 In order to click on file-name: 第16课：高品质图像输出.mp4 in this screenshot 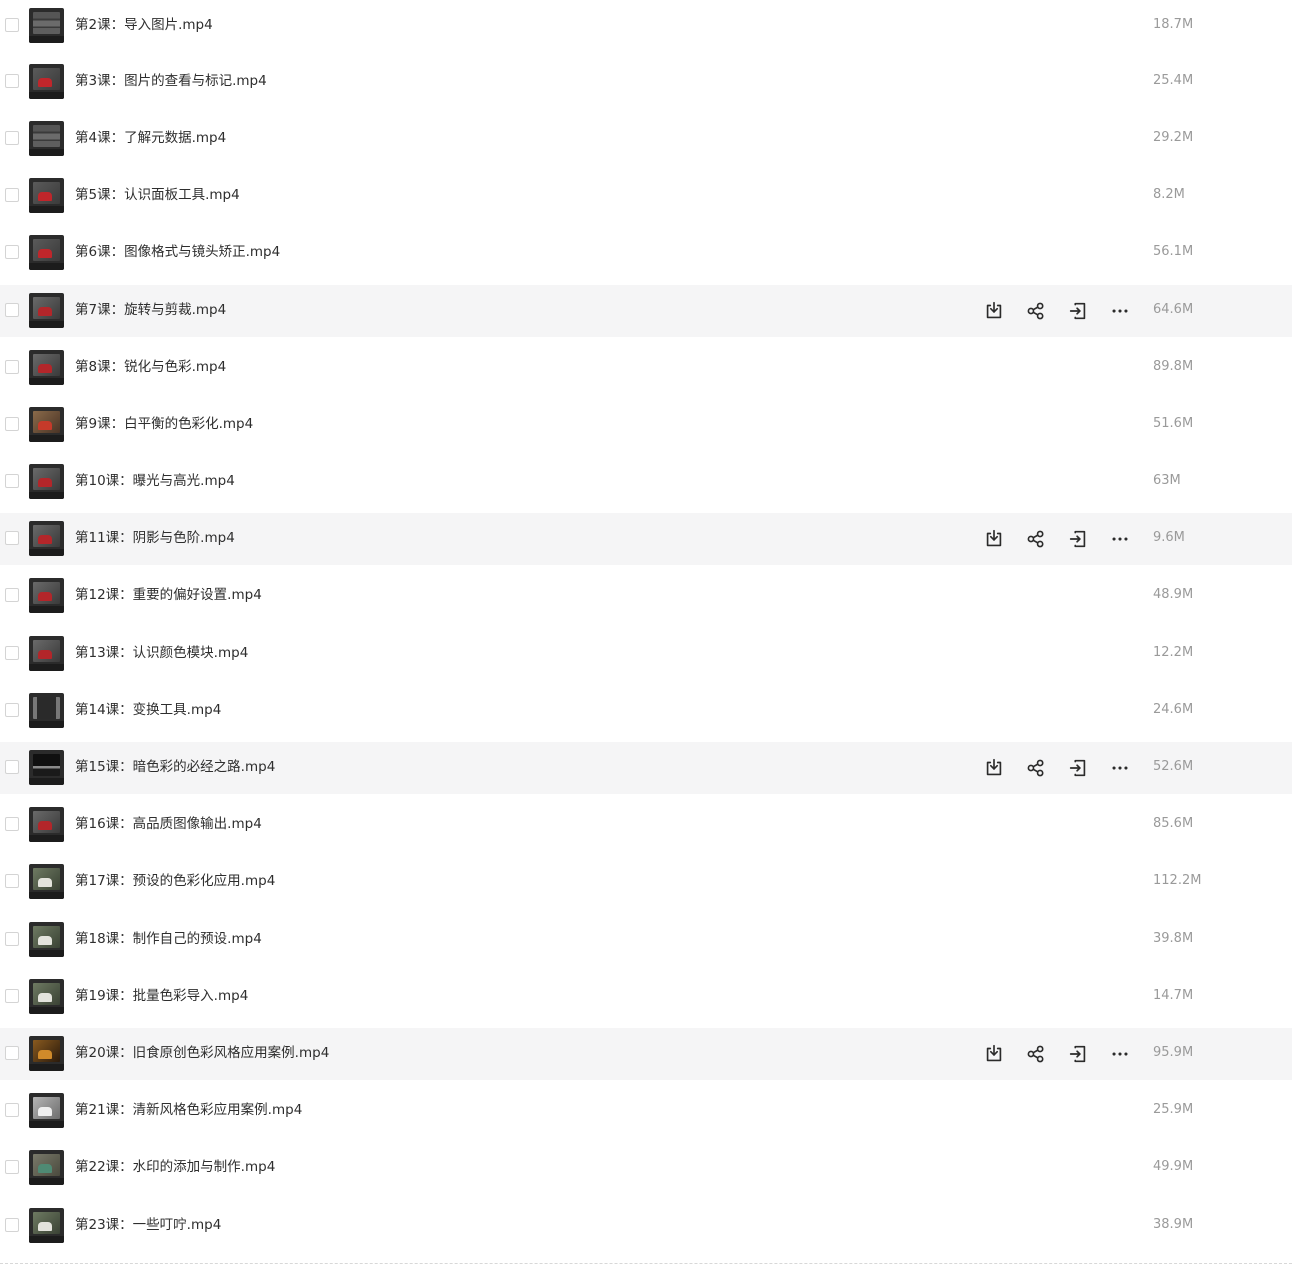, I will do `click(168, 825)`.